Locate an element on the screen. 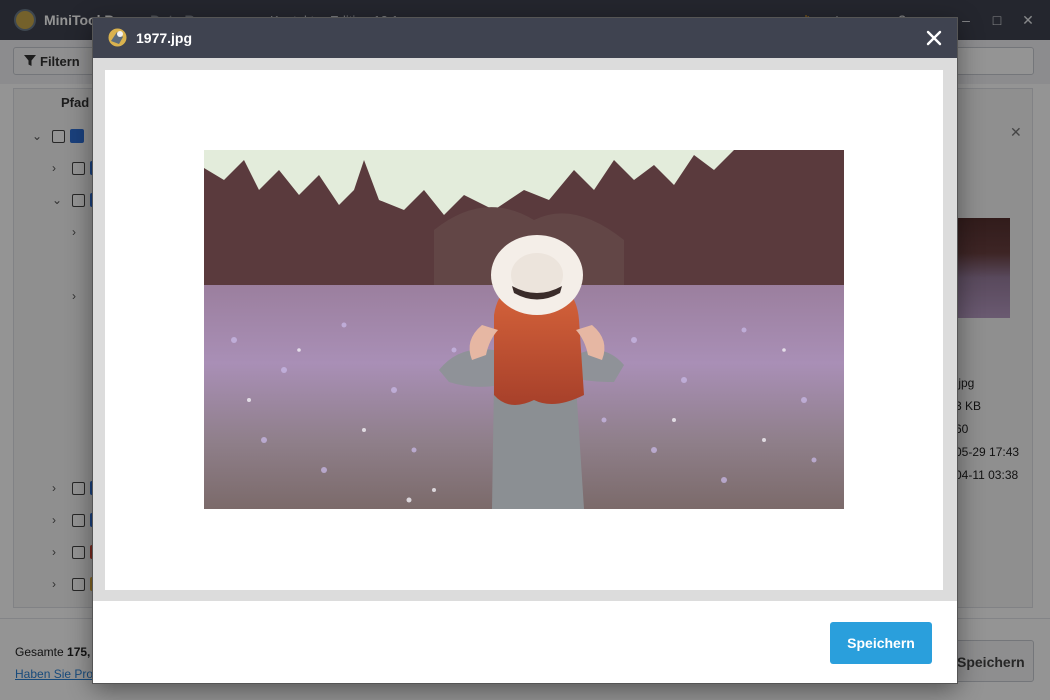  save-button: Speichern is located at coordinates (881, 643).